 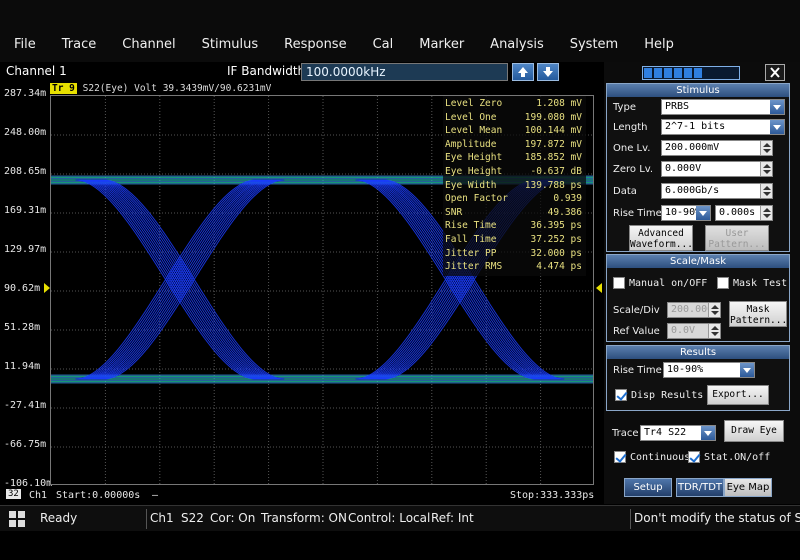 What do you see at coordinates (400, 545) in the screenshot?
I see `screen-bottom-bezel` at bounding box center [400, 545].